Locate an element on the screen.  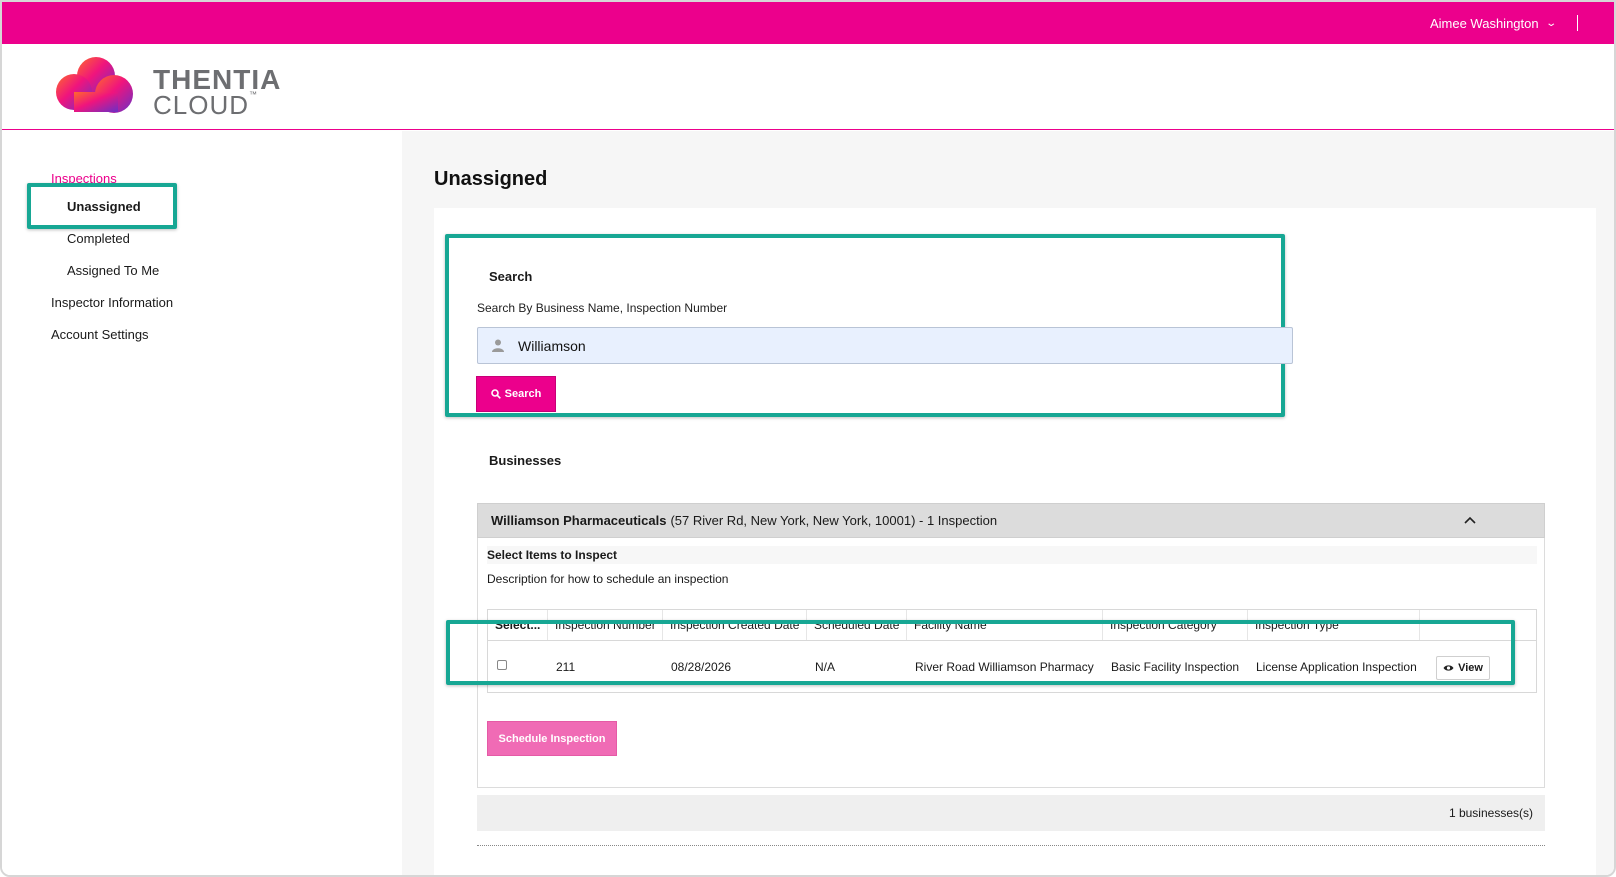
thentia-cloud-logo: THENTIA CLOUD™ is located at coordinates (176, 87).